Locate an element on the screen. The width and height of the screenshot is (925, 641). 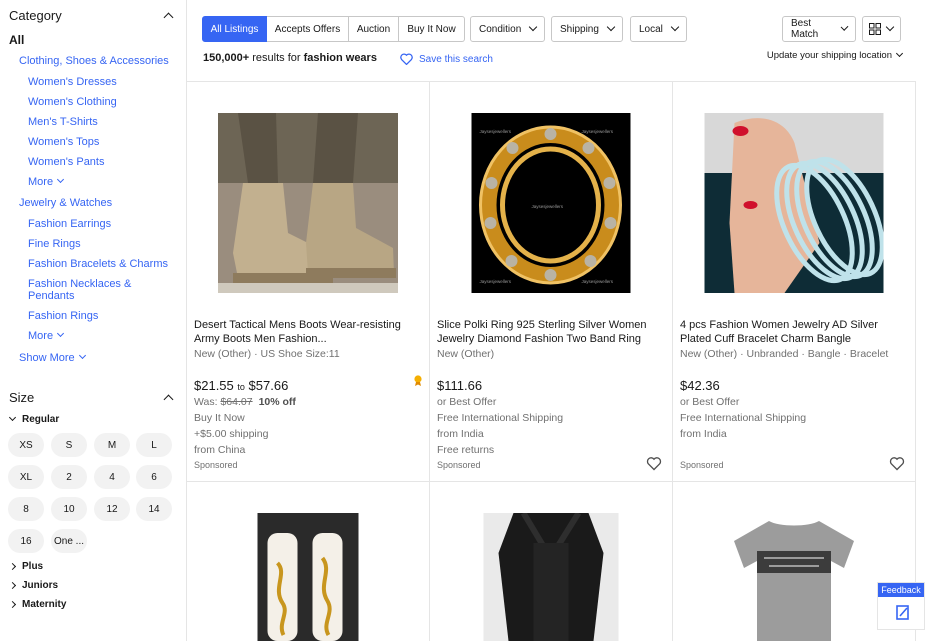
tab-auction: Auction is located at coordinates (374, 29).